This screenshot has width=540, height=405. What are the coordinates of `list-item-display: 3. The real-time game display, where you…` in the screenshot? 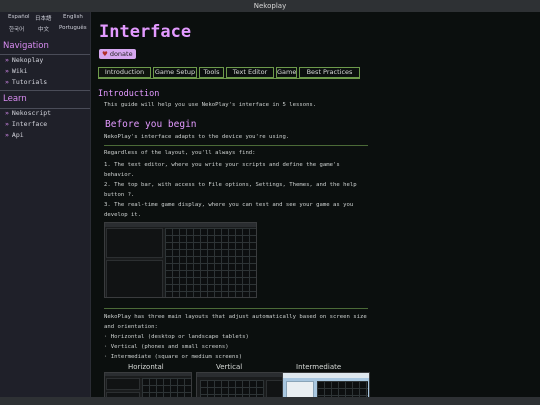 It's located at (229, 210).